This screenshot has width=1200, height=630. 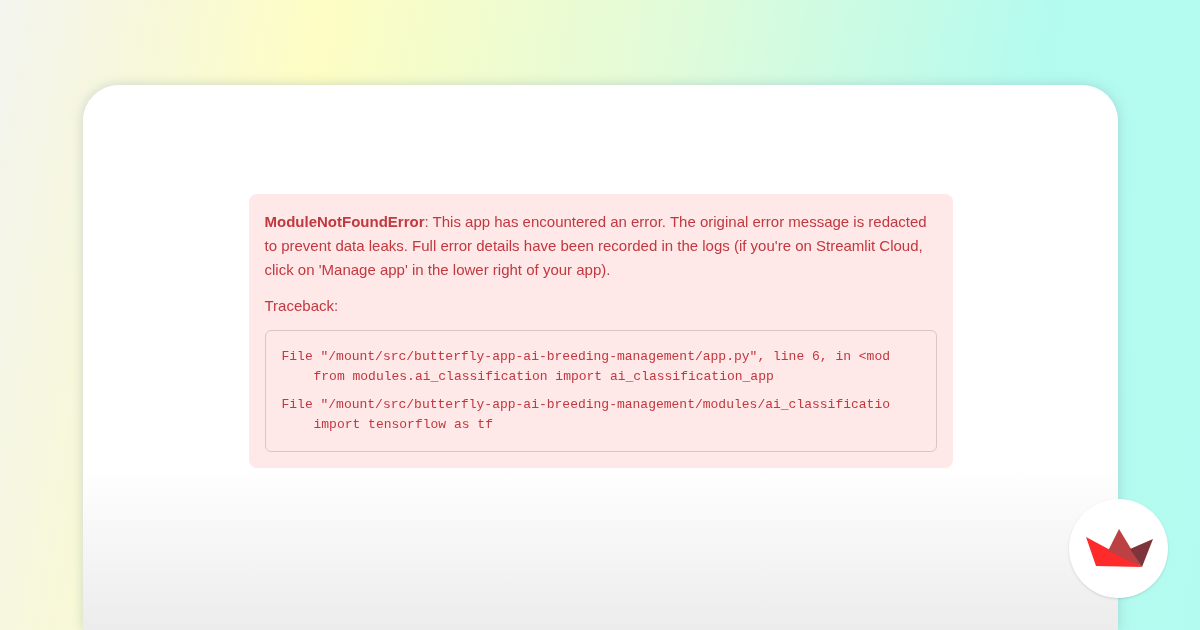 I want to click on traceback-line: File "/mount/src/butterfly-app-ai-breeding-management/app.py", line 6, in <mod, so click(x=586, y=357).